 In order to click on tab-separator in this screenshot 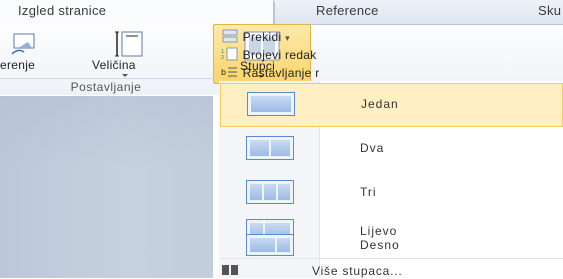, I will do `click(274, 13)`.